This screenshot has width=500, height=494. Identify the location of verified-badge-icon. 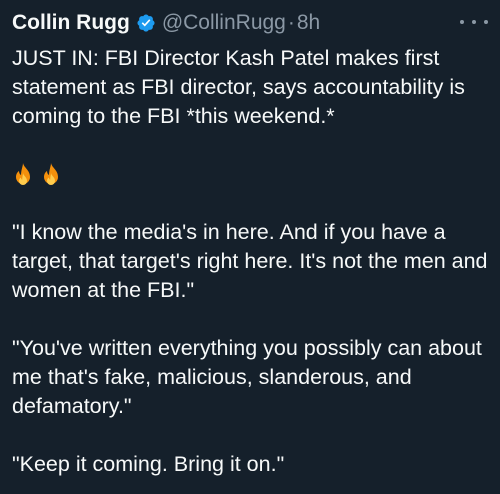
(146, 23).